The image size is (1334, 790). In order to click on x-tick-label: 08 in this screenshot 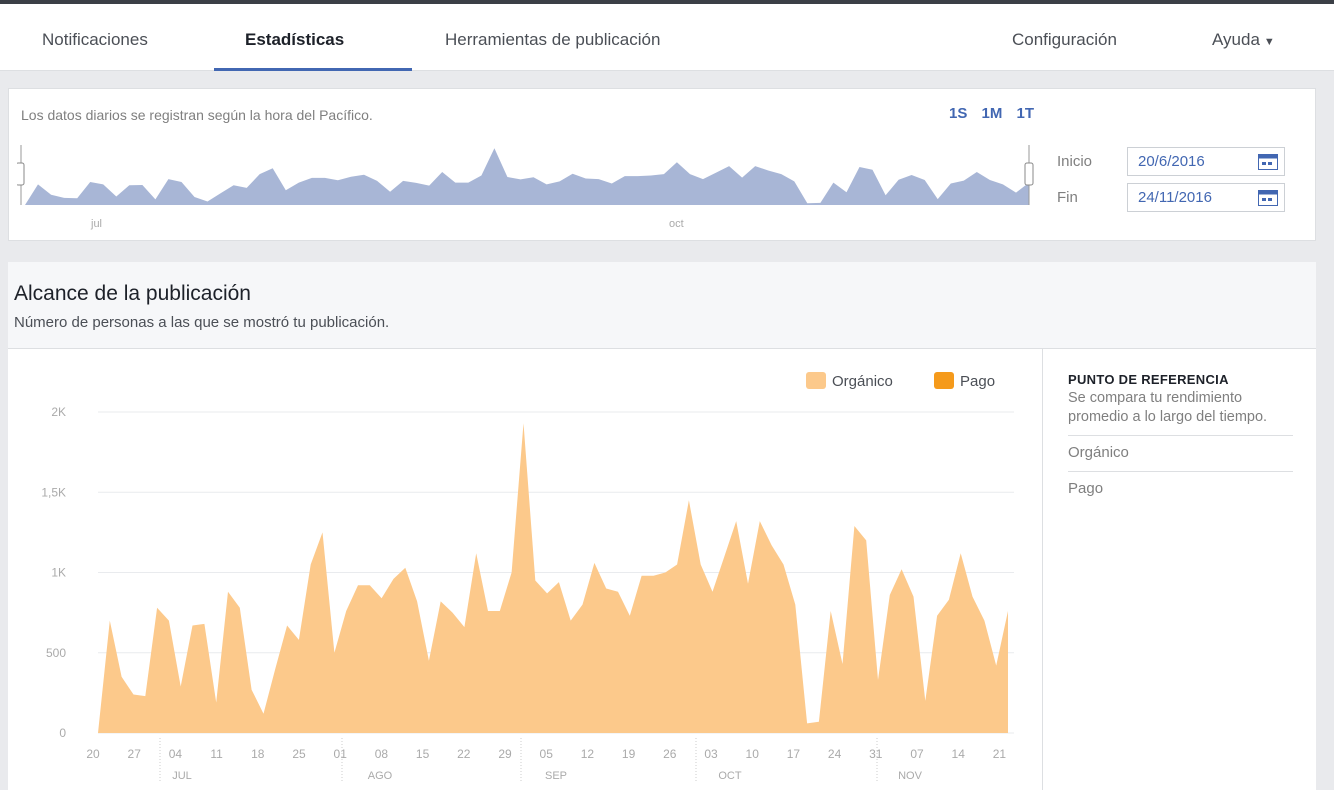, I will do `click(382, 754)`.